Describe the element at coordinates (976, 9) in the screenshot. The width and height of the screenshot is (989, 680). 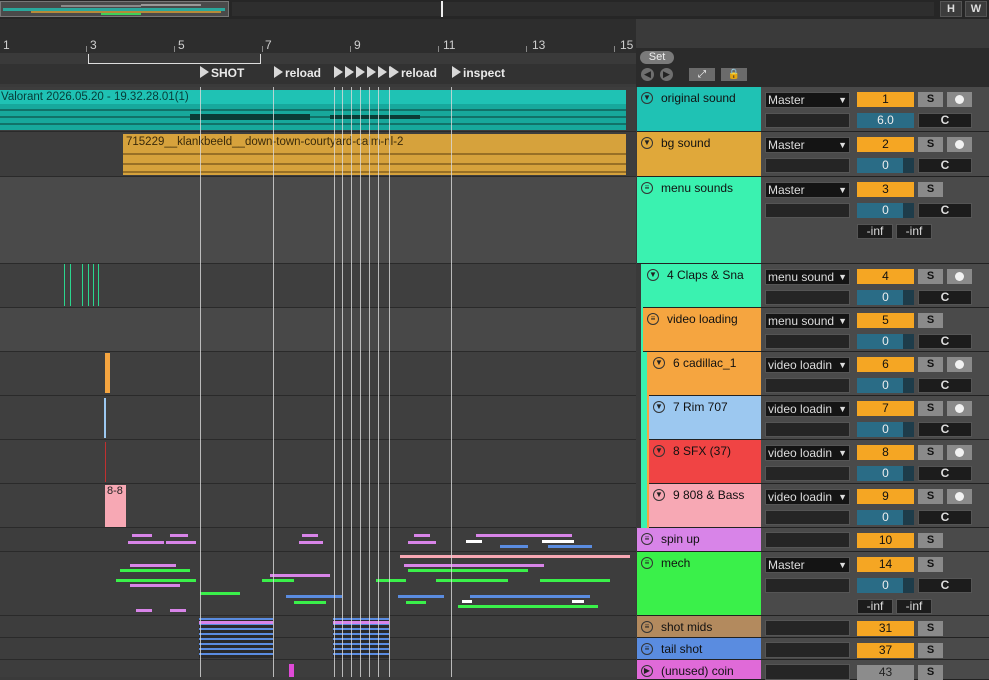
I see `w-button: W` at that location.